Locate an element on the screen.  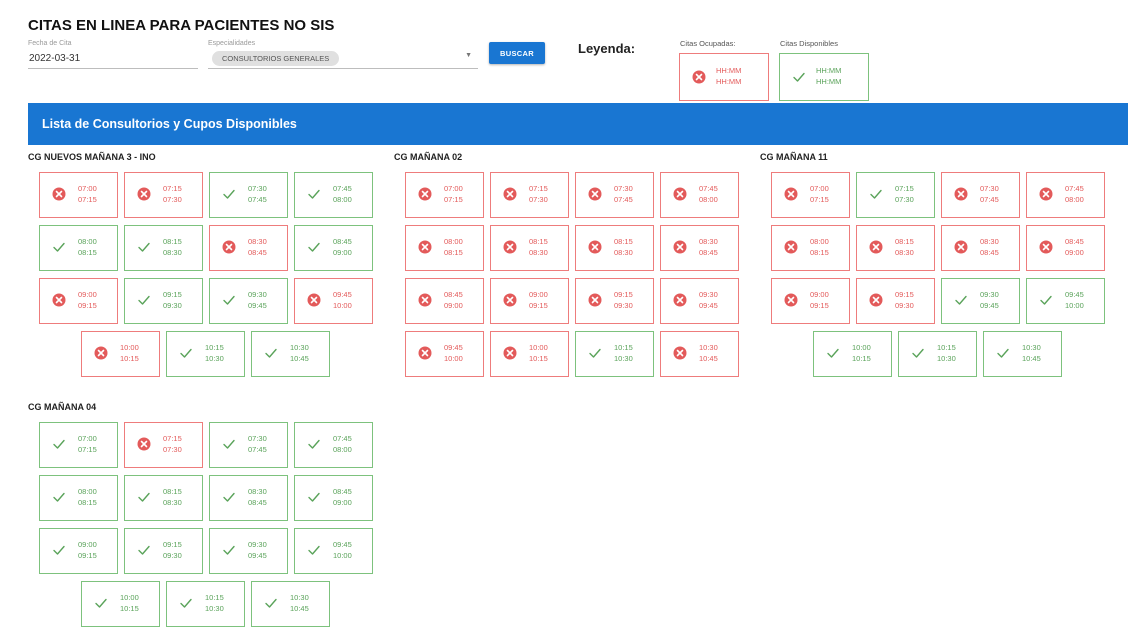
search-button: BUSCAR is located at coordinates (517, 53).